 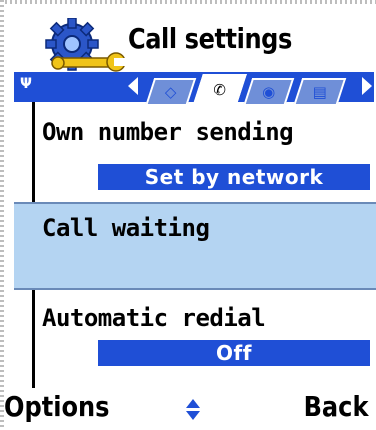 What do you see at coordinates (234, 353) in the screenshot?
I see `setting-value: Off` at bounding box center [234, 353].